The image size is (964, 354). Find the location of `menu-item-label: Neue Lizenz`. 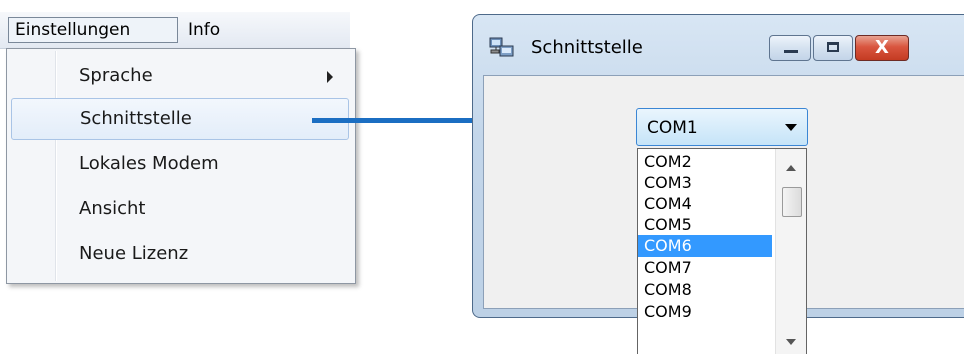

menu-item-label: Neue Lizenz is located at coordinates (134, 253).